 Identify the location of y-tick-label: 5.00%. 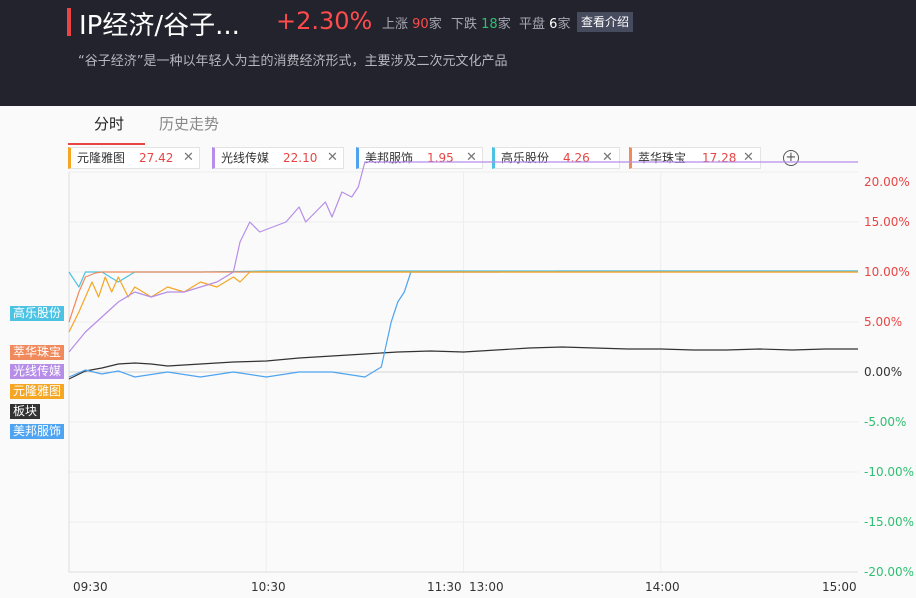
(883, 322).